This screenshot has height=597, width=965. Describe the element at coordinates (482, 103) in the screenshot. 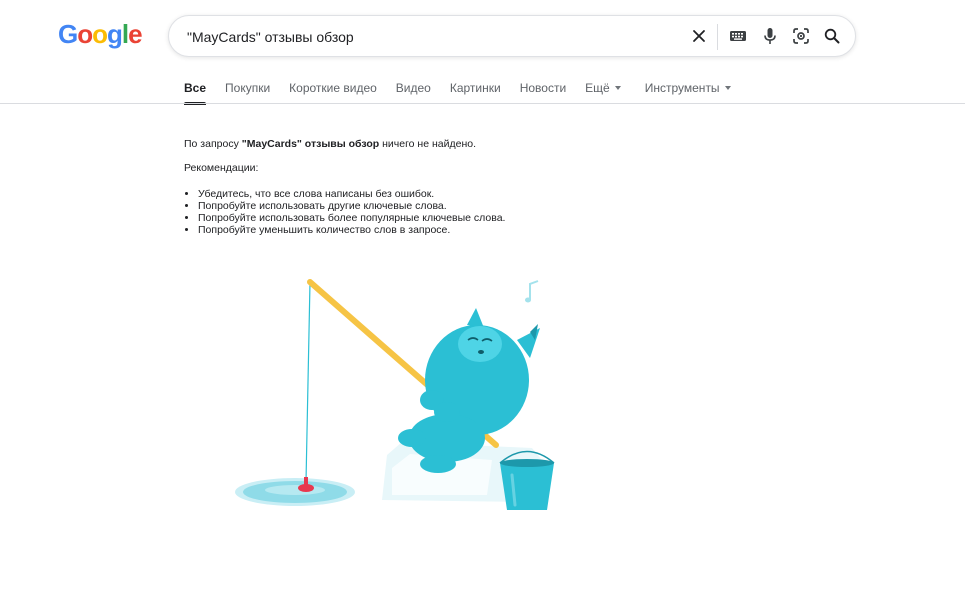

I see `tabs-divider` at that location.